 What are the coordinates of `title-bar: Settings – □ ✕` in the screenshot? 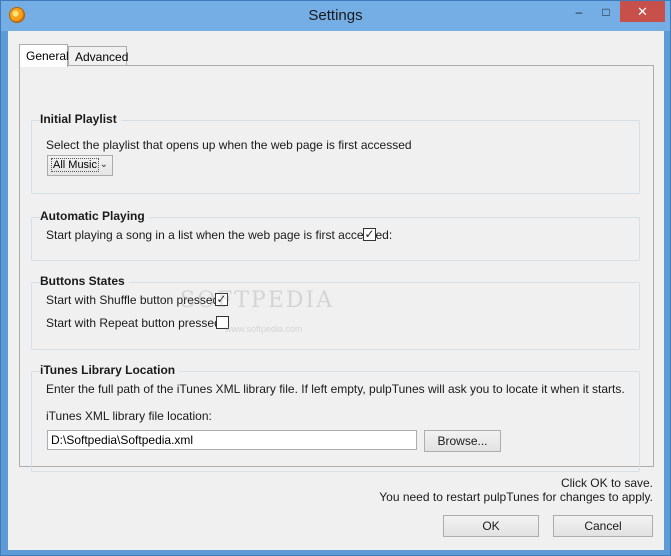 It's located at (335, 16).